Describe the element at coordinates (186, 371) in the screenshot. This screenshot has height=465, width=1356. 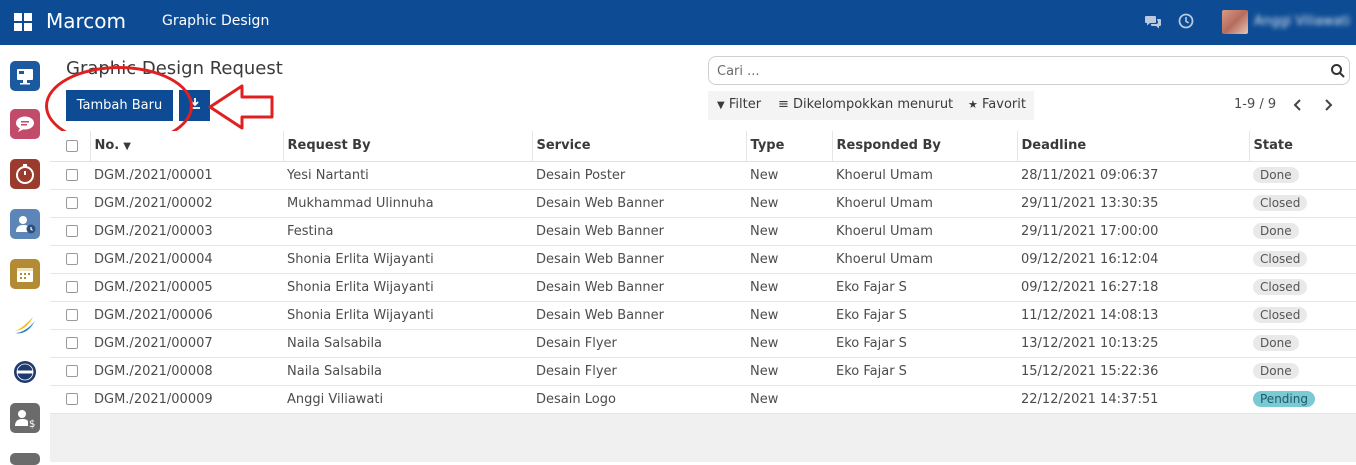
I see `cell-no: DGM./2021/00008` at that location.